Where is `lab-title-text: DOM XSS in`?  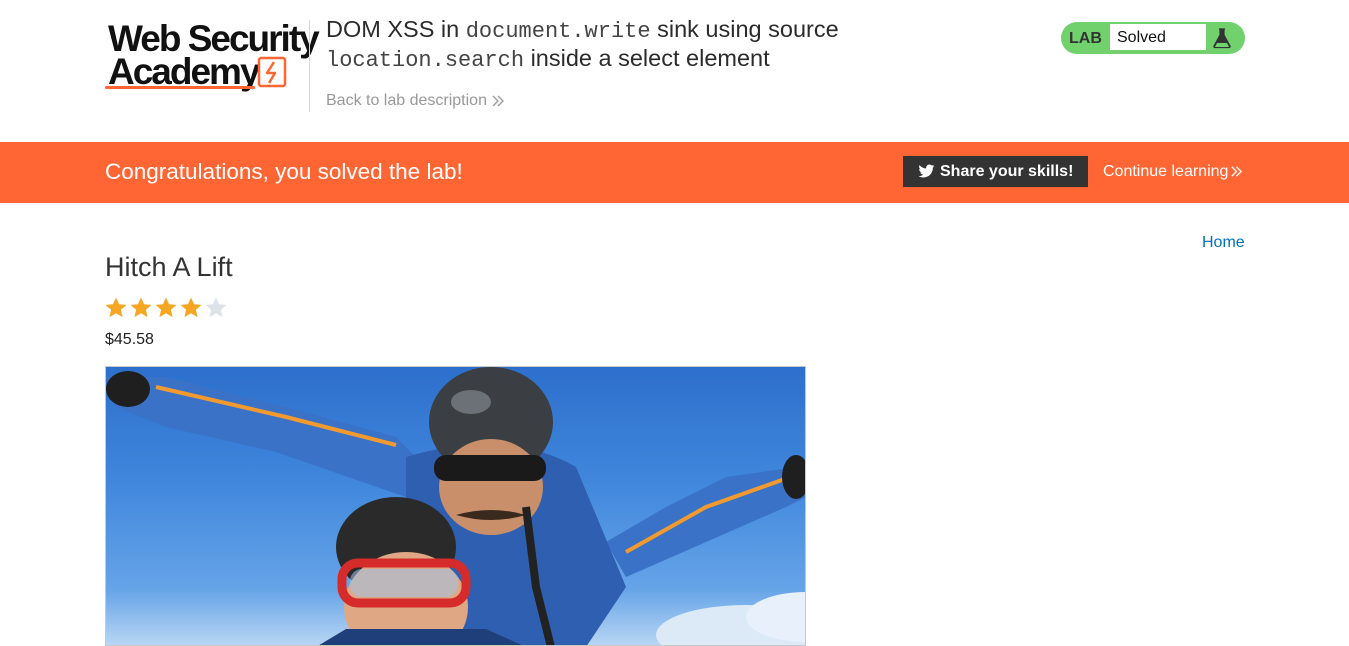
lab-title-text: DOM XSS in is located at coordinates (396, 29).